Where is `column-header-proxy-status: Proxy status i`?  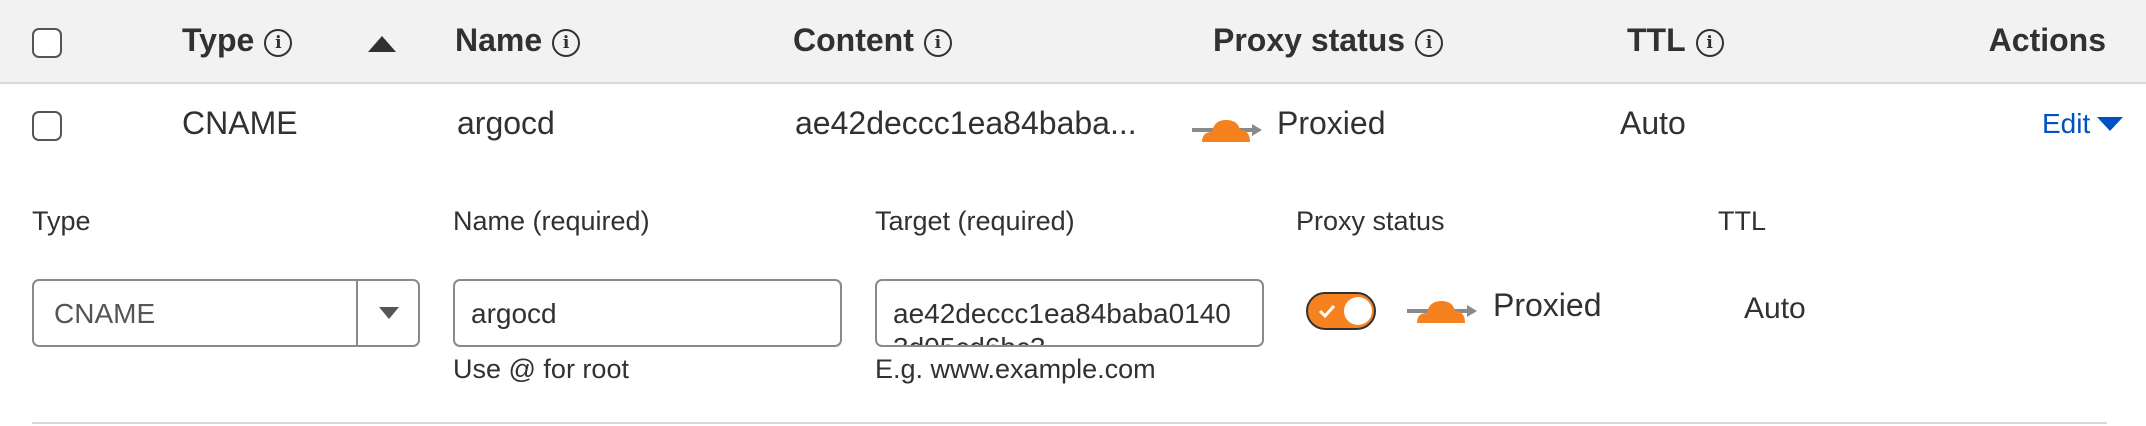 column-header-proxy-status: Proxy status i is located at coordinates (1328, 40).